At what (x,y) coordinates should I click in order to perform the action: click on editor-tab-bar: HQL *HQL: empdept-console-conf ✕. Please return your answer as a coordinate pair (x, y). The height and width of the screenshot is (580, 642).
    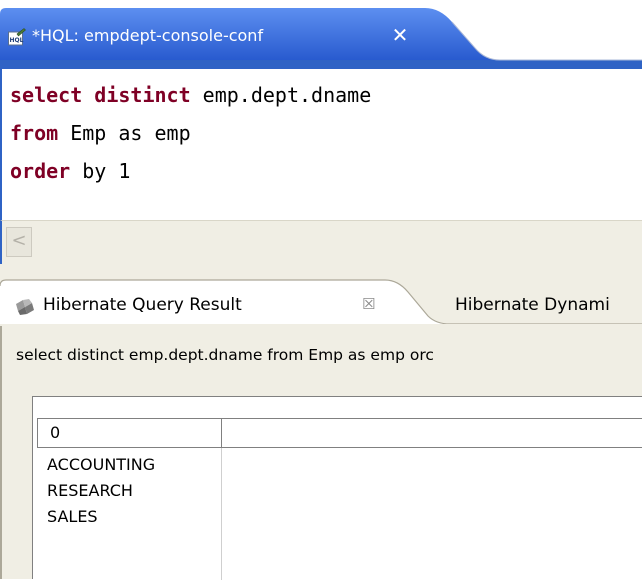
    Looking at the image, I should click on (321, 34).